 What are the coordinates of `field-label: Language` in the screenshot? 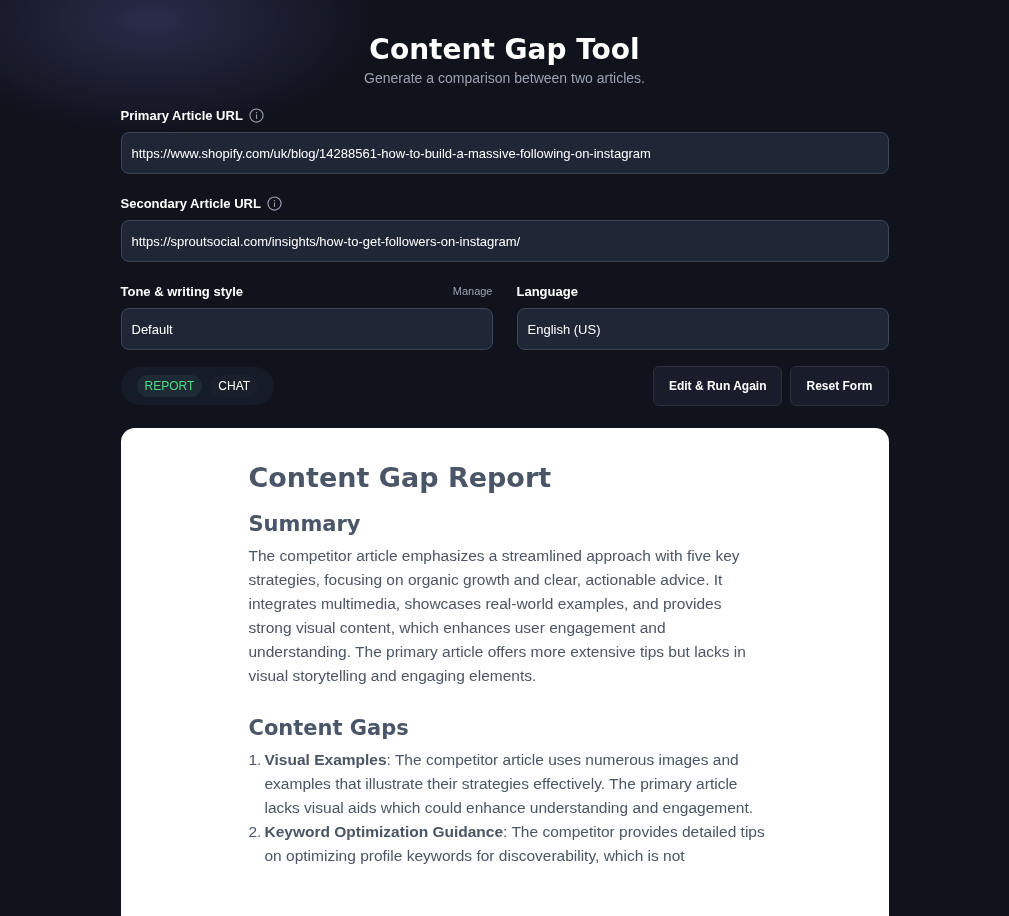 It's located at (547, 291).